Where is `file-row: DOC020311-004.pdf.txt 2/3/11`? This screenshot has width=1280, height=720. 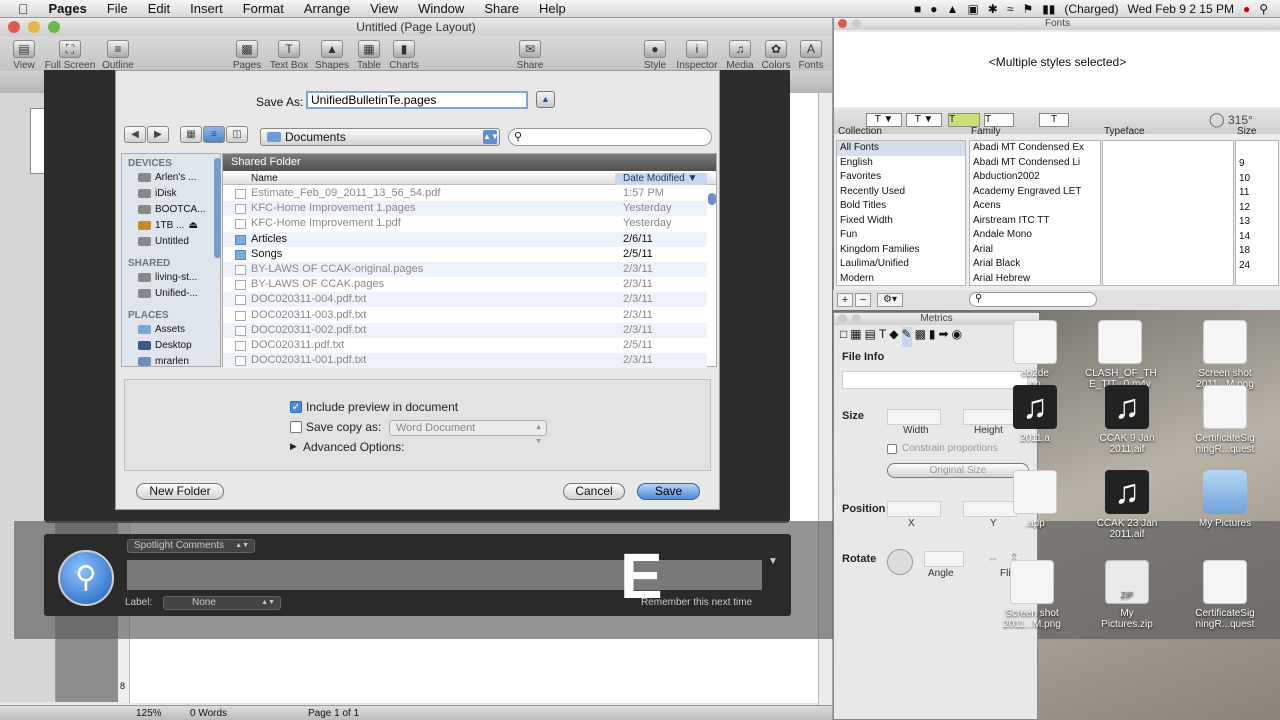 file-row: DOC020311-004.pdf.txt 2/3/11 is located at coordinates (465, 300).